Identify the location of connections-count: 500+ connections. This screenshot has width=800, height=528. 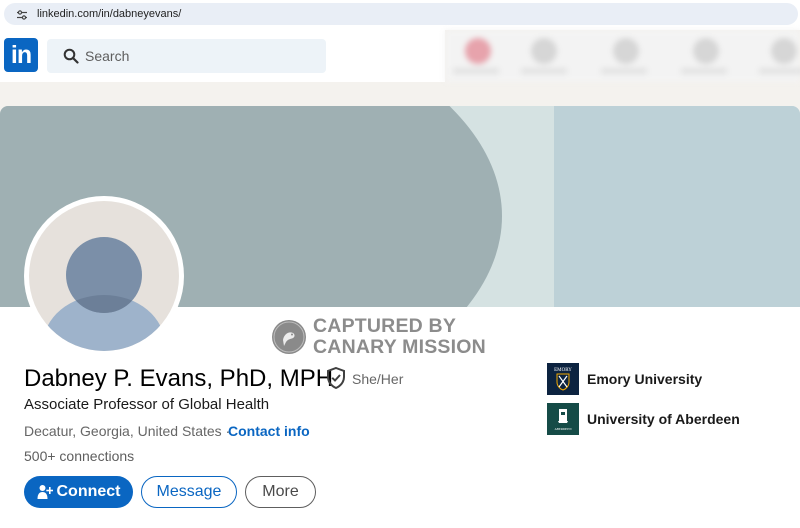
(79, 456).